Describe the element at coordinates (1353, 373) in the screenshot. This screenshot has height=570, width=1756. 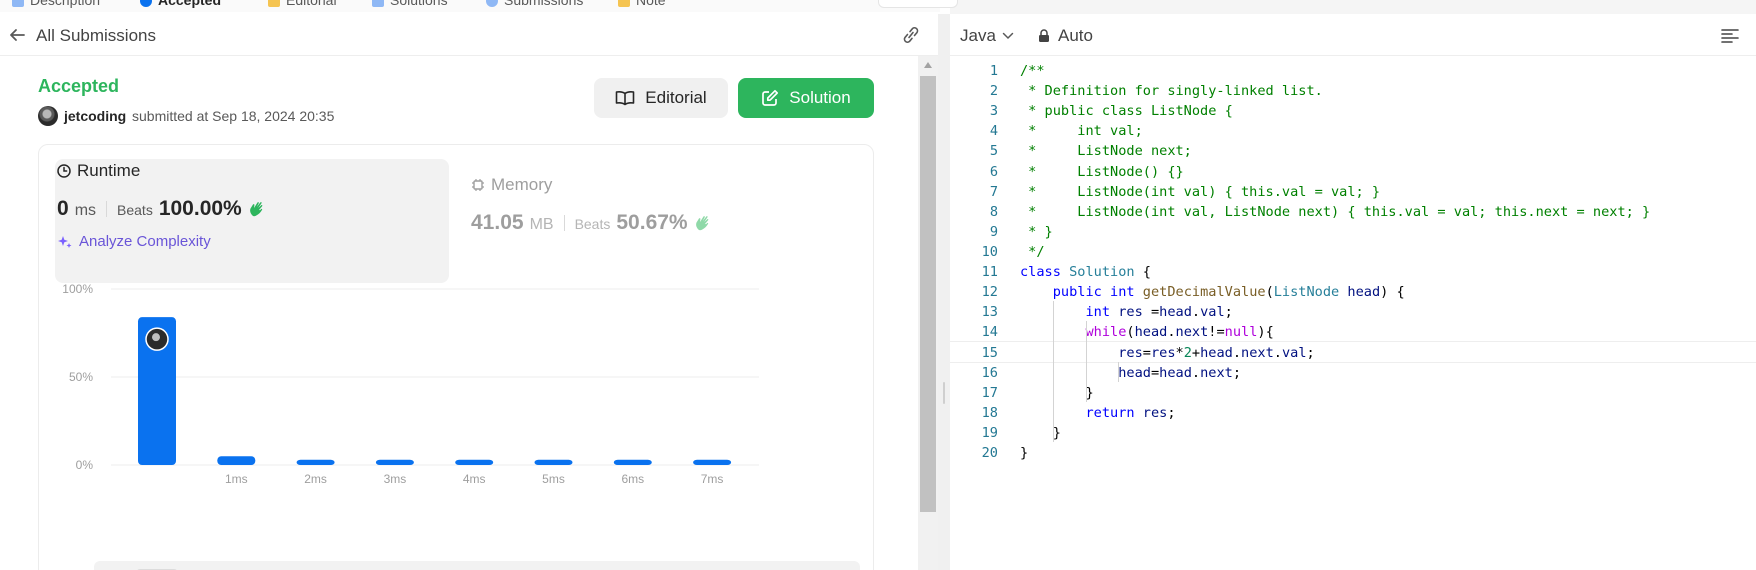
I see `code-line: 16 head=head.next;` at that location.